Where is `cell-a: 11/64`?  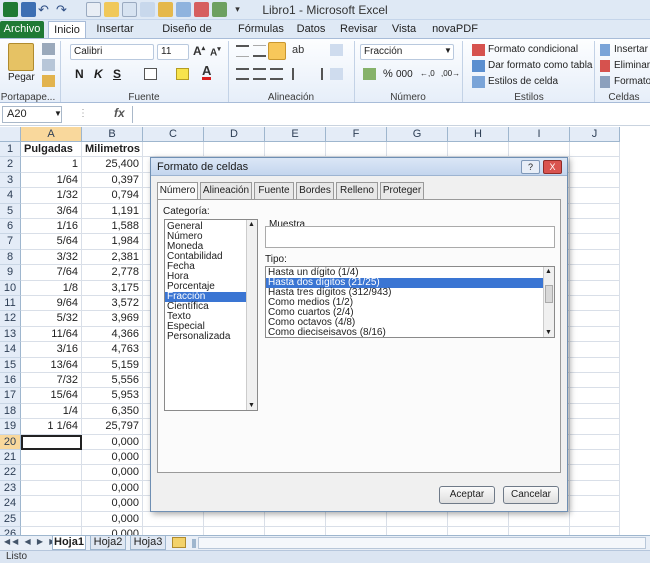 cell-a: 11/64 is located at coordinates (51, 334).